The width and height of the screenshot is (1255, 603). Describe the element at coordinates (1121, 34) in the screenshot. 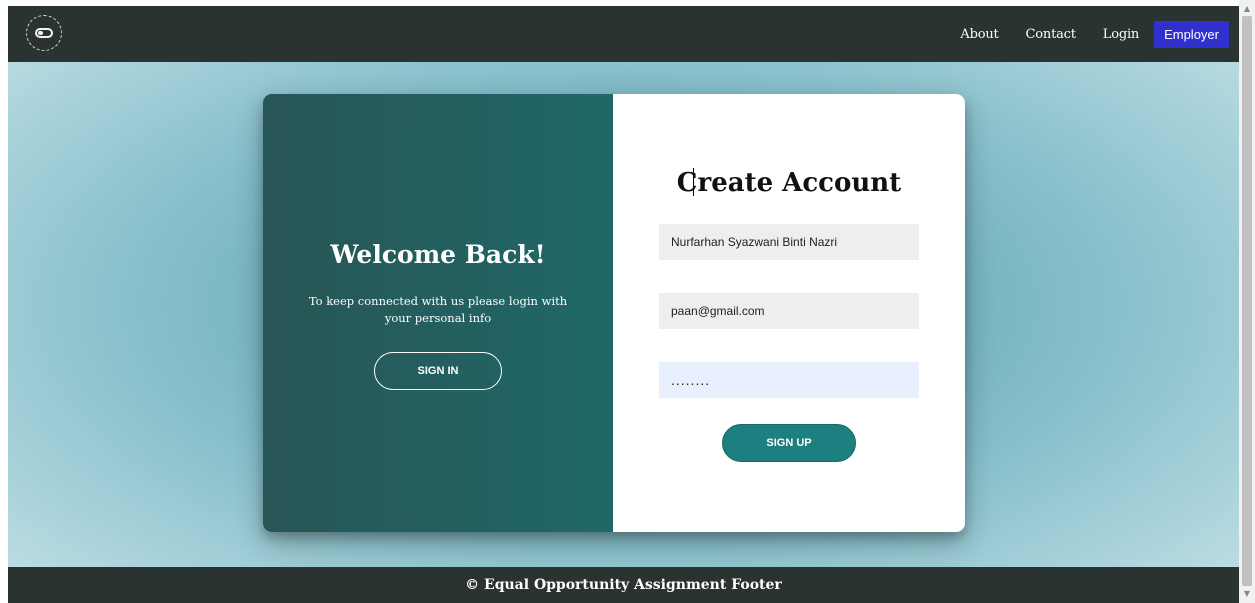

I see `nav-login-link: Login` at that location.